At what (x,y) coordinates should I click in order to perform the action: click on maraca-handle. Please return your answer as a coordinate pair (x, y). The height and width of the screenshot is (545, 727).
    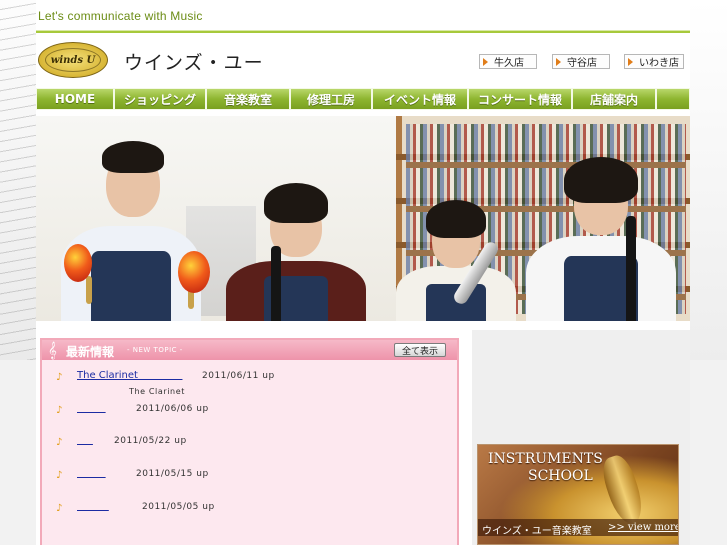
    Looking at the image, I should click on (89, 290).